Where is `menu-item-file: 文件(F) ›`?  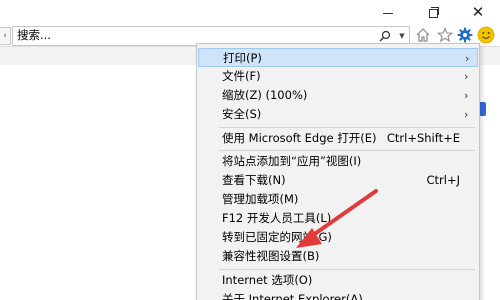 menu-item-file: 文件(F) › is located at coordinates (338, 76).